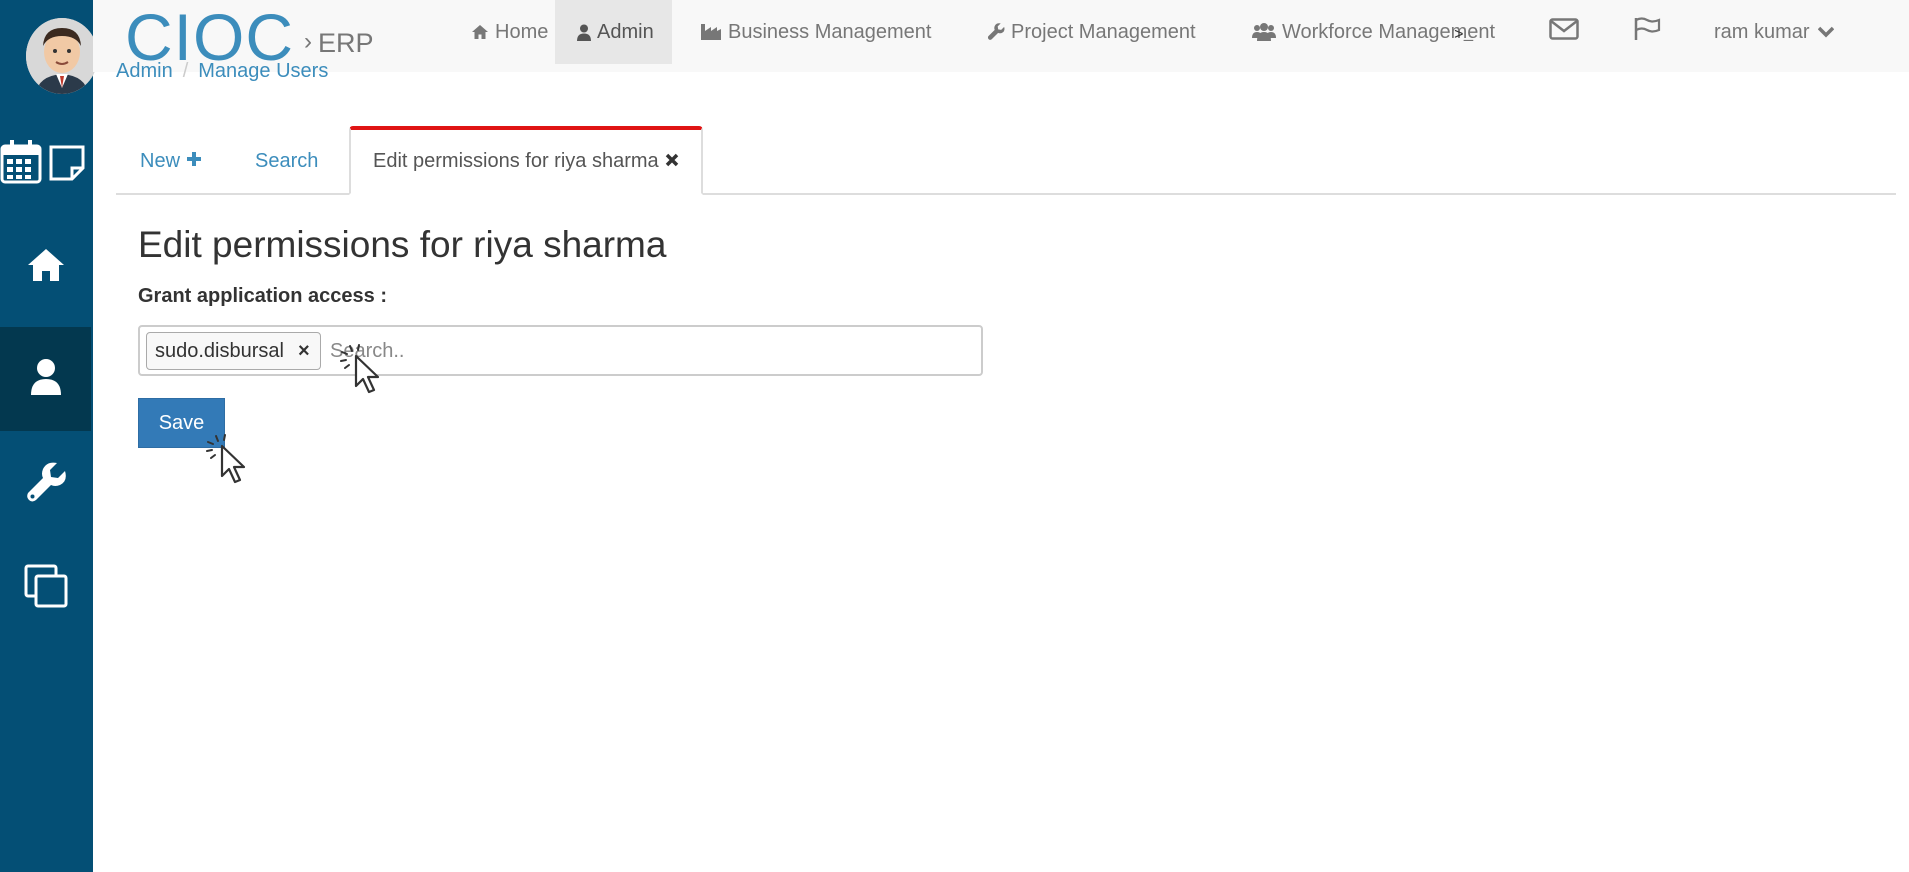 Image resolution: width=1909 pixels, height=872 pixels. Describe the element at coordinates (262, 296) in the screenshot. I see `grant-access-label: Grant application access :` at that location.